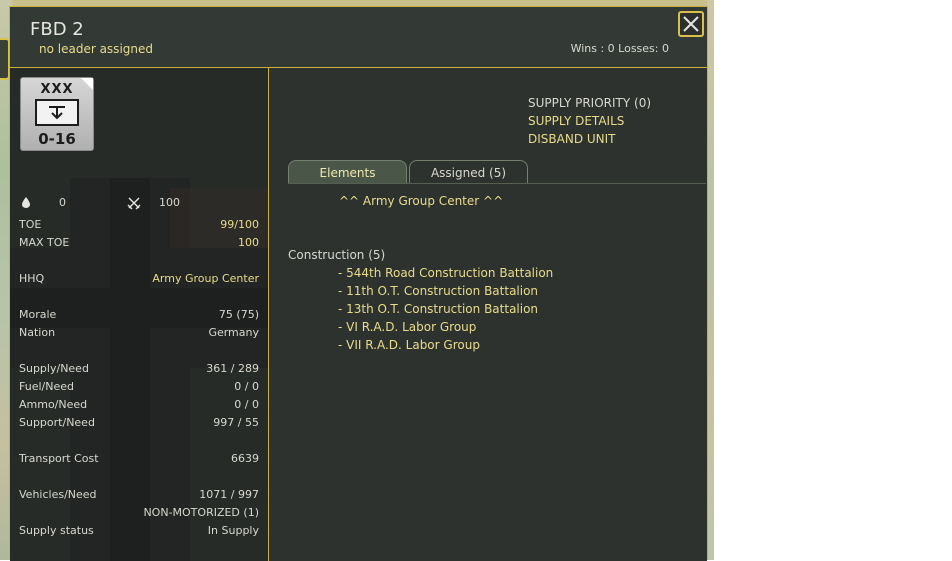  What do you see at coordinates (54, 368) in the screenshot?
I see `stat-label: Supply/Need` at bounding box center [54, 368].